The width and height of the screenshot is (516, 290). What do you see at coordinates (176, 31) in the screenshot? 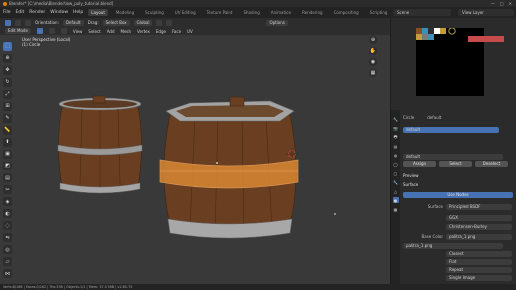
I see `menu-face: Face` at bounding box center [176, 31].